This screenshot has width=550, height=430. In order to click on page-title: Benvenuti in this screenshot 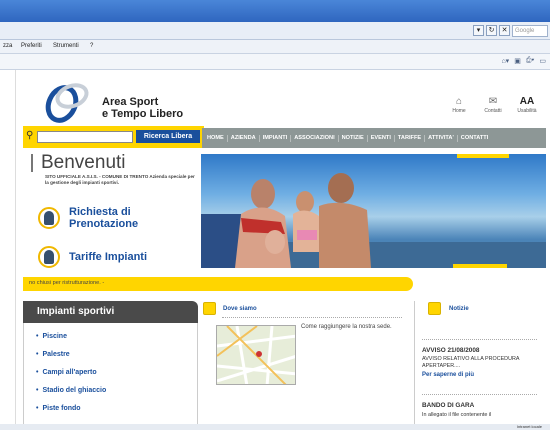, I will do `click(83, 162)`.